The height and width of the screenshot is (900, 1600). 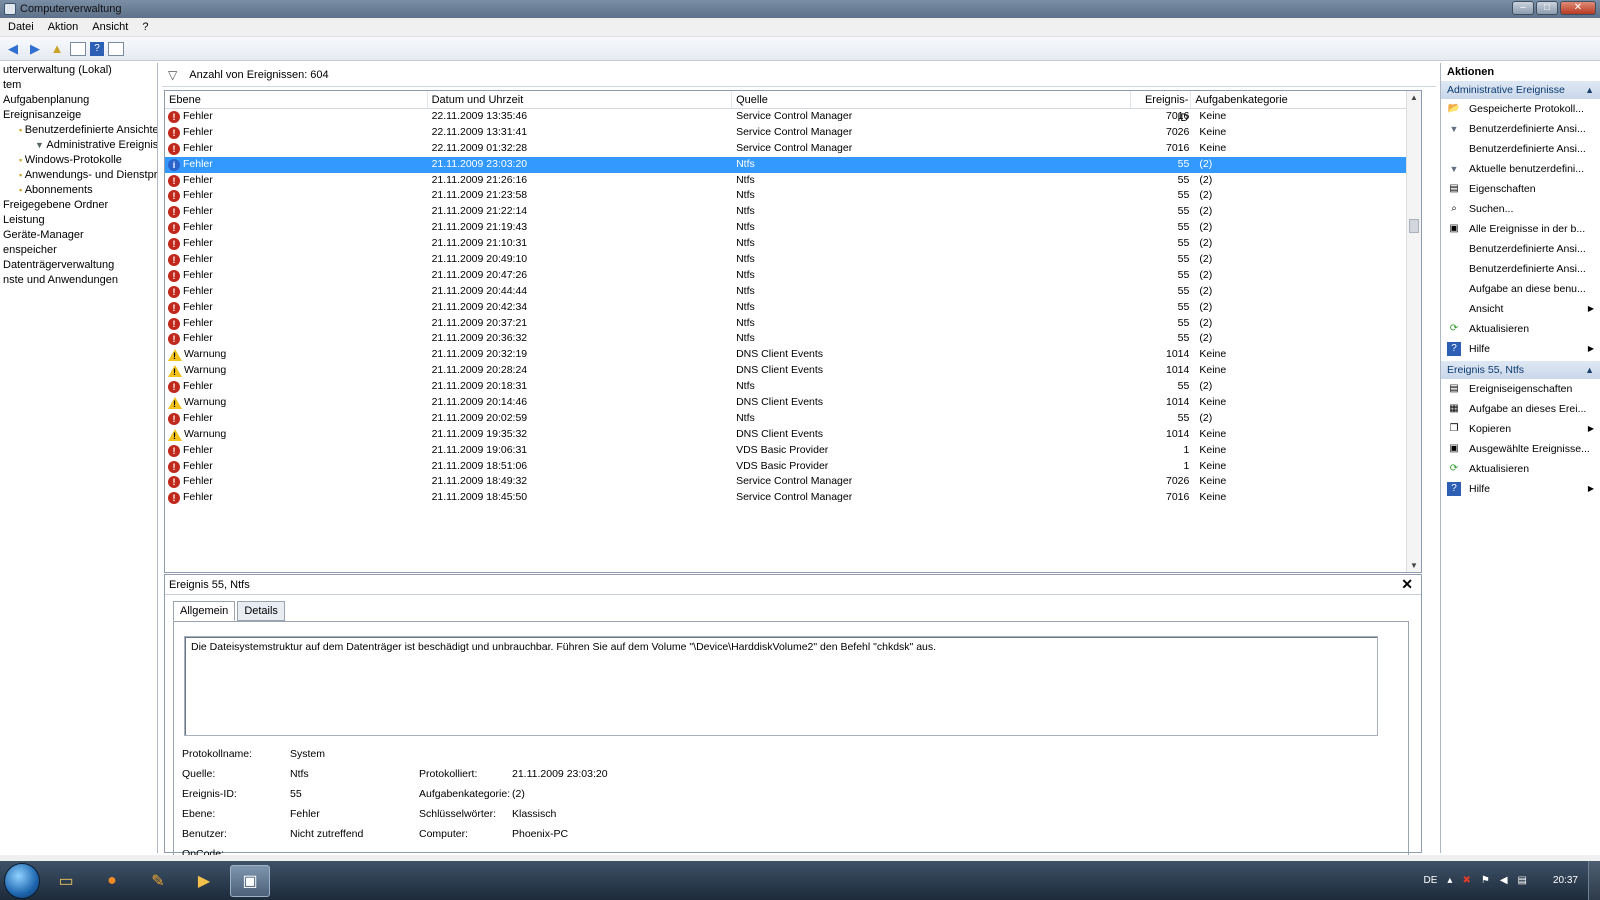 I want to click on column-header-quelle: Quelle, so click(x=932, y=99).